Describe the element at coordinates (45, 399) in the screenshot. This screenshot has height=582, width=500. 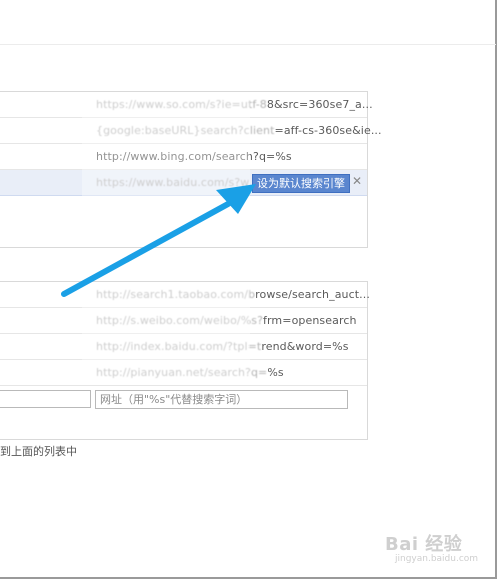
I see `keyword-input` at that location.